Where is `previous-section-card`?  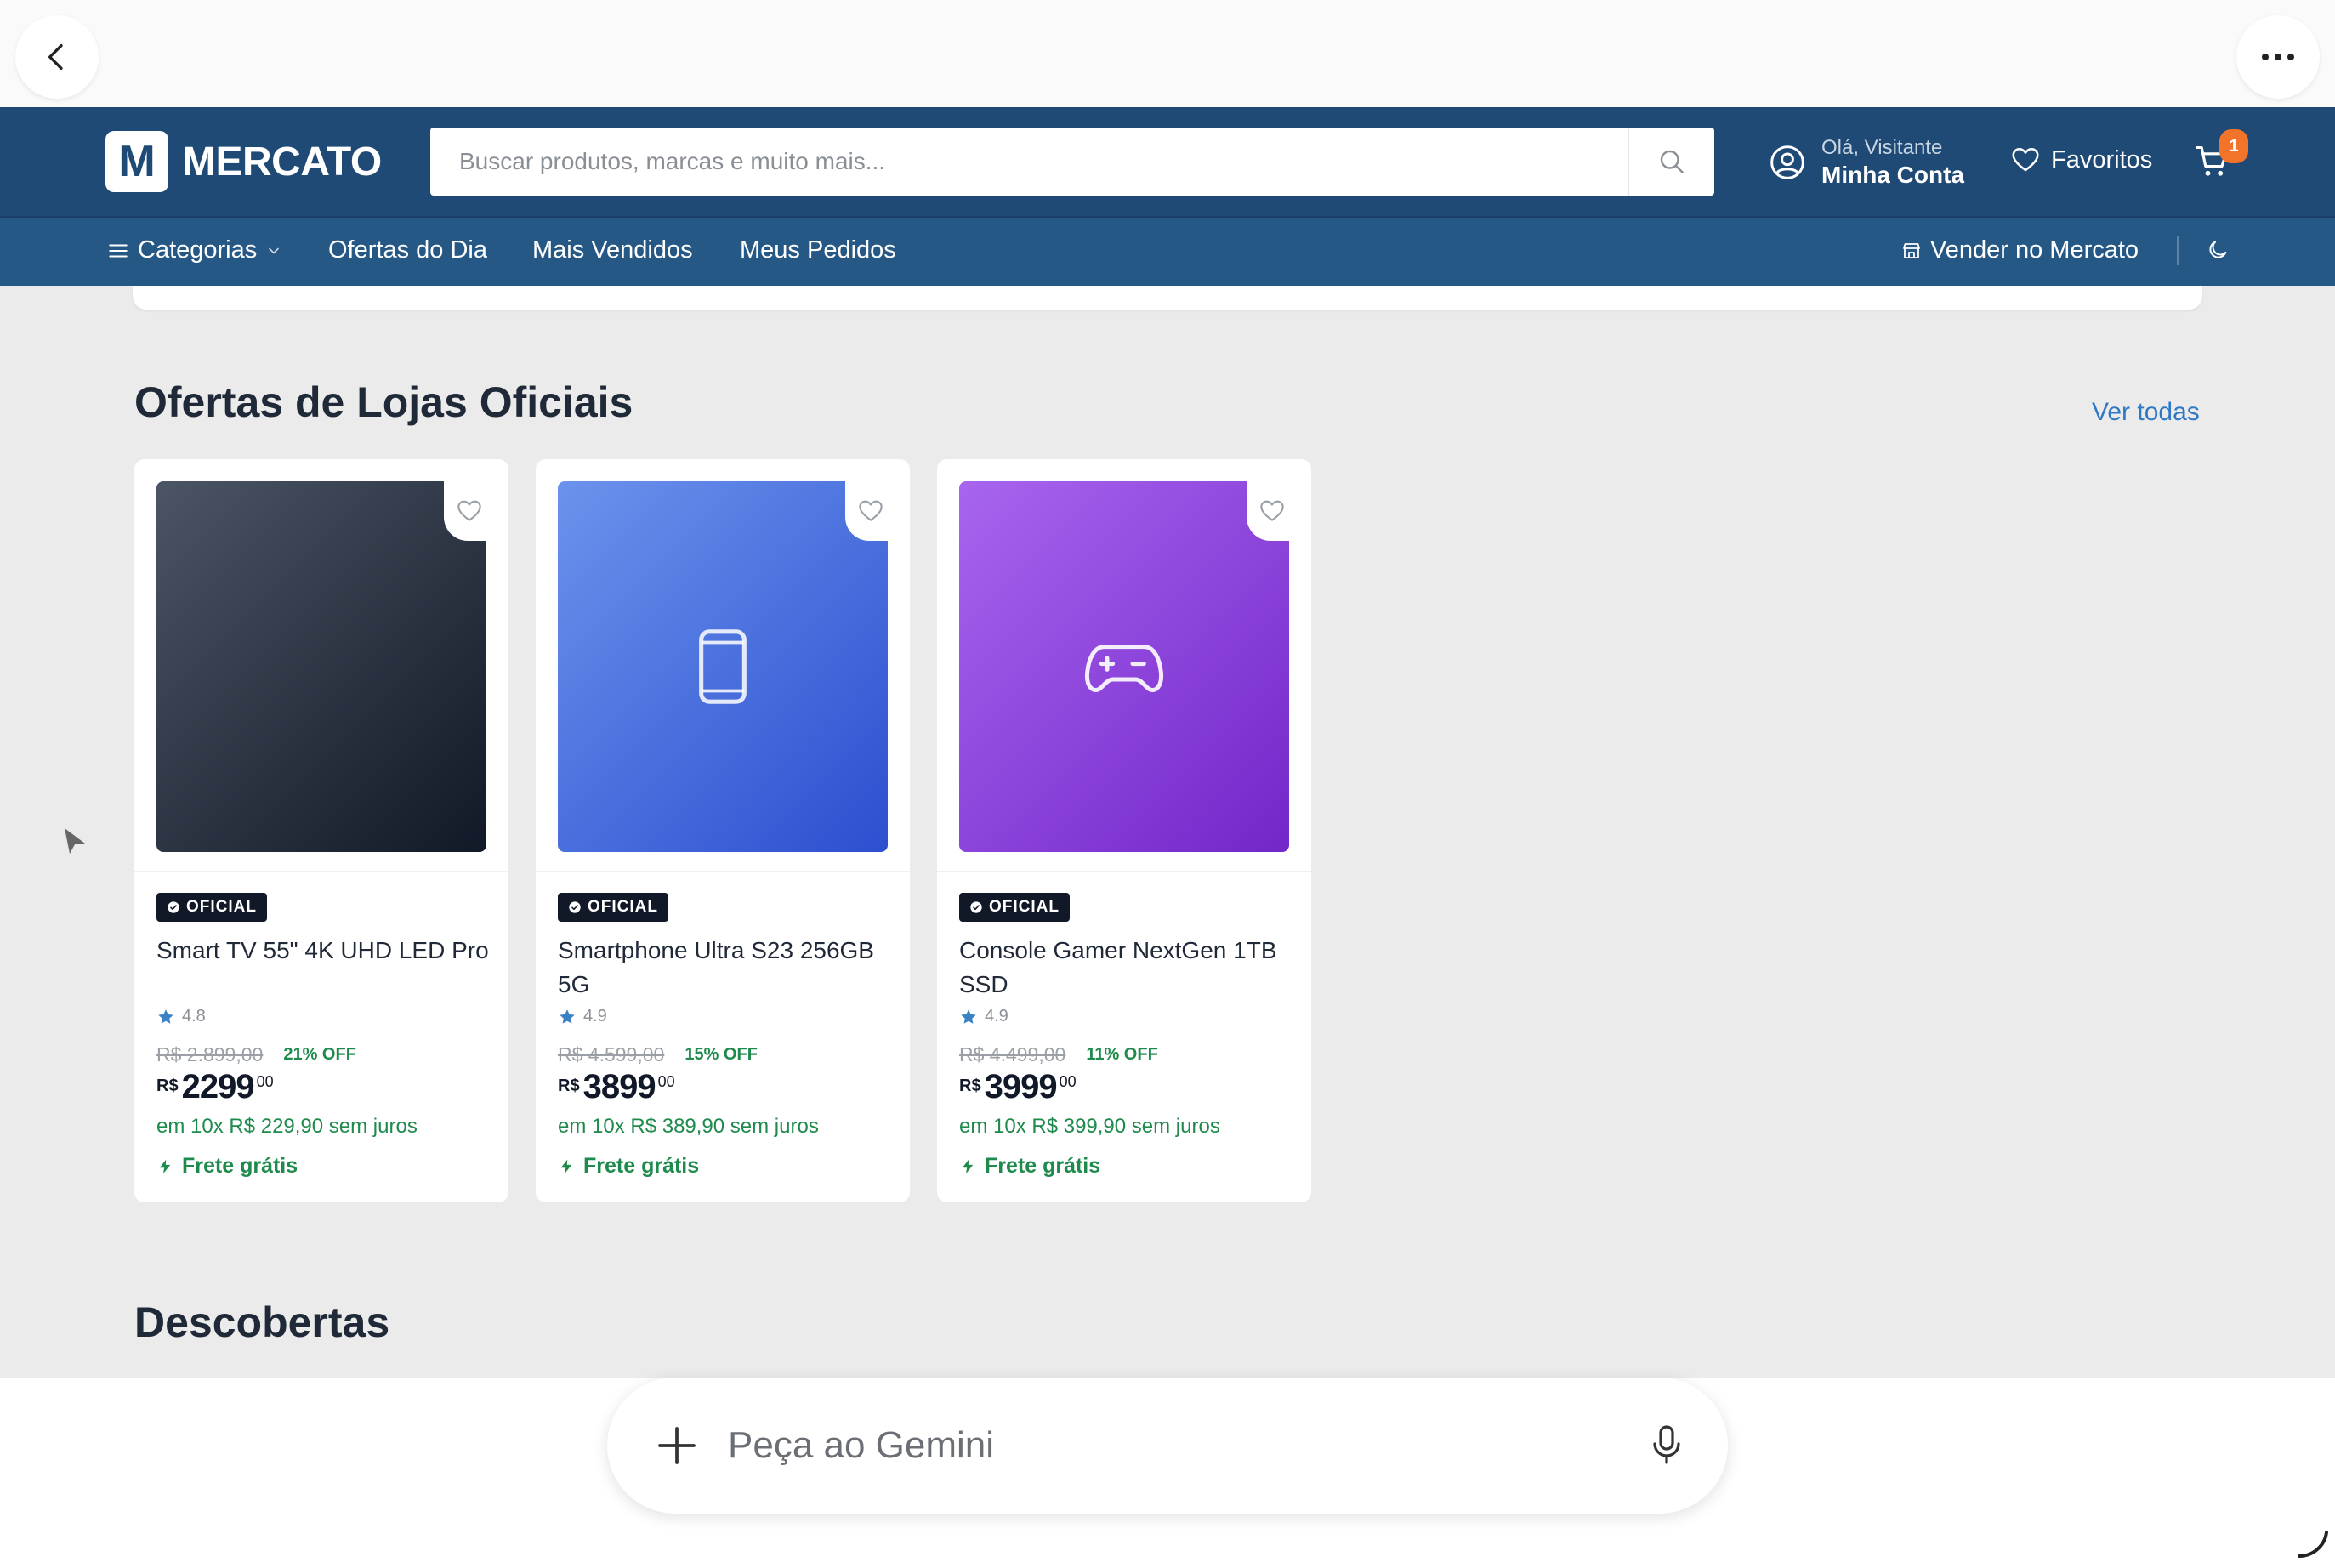 previous-section-card is located at coordinates (1167, 298).